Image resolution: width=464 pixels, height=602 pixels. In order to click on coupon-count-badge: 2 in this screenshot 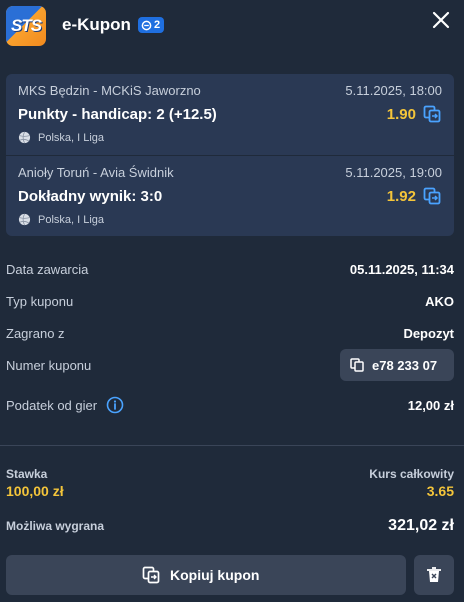, I will do `click(151, 25)`.